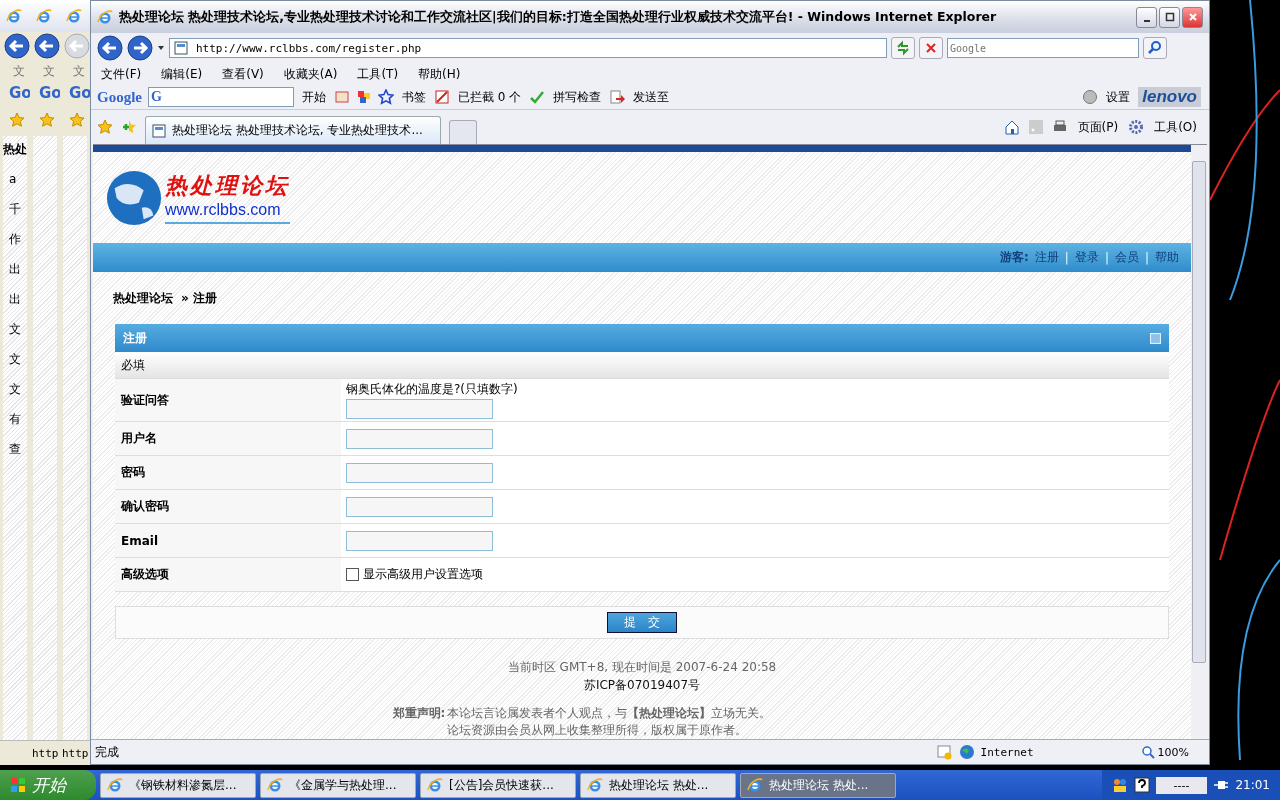 This screenshot has height=800, width=1280. I want to click on search-field: Google, so click(1043, 48).